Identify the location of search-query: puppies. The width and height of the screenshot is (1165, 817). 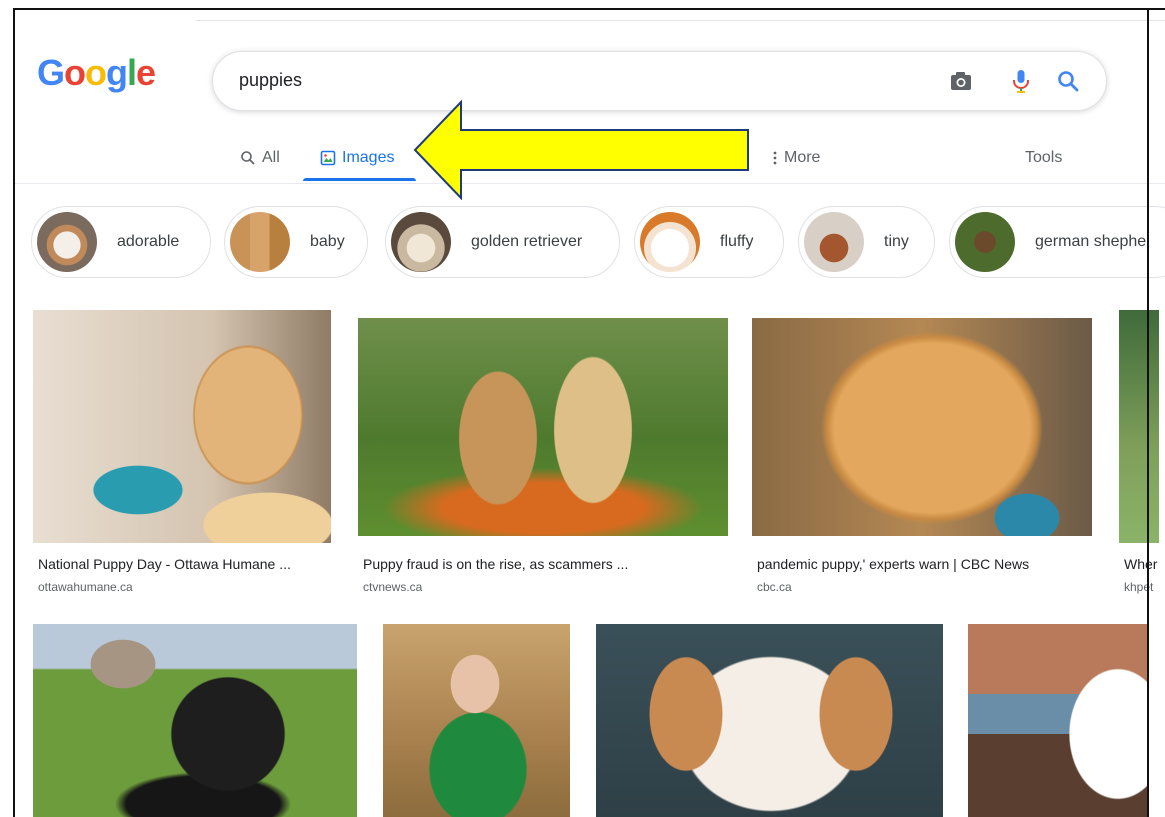
(270, 80).